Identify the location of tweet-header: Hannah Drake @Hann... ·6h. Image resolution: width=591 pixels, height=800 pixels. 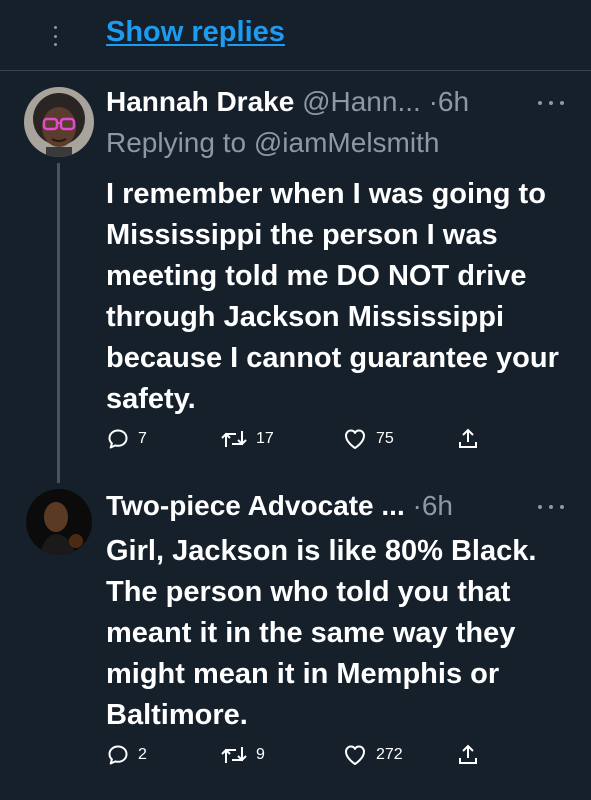
(287, 102).